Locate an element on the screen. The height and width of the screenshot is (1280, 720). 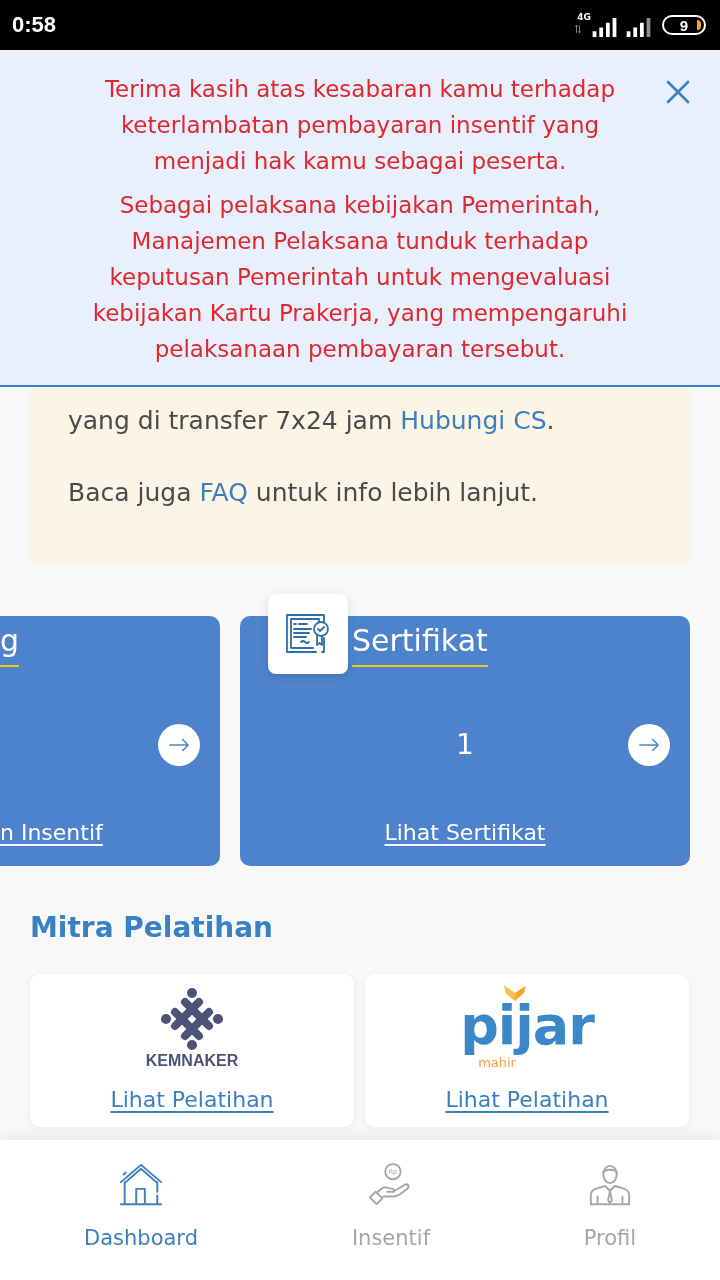
card-title: g is located at coordinates (10, 644).